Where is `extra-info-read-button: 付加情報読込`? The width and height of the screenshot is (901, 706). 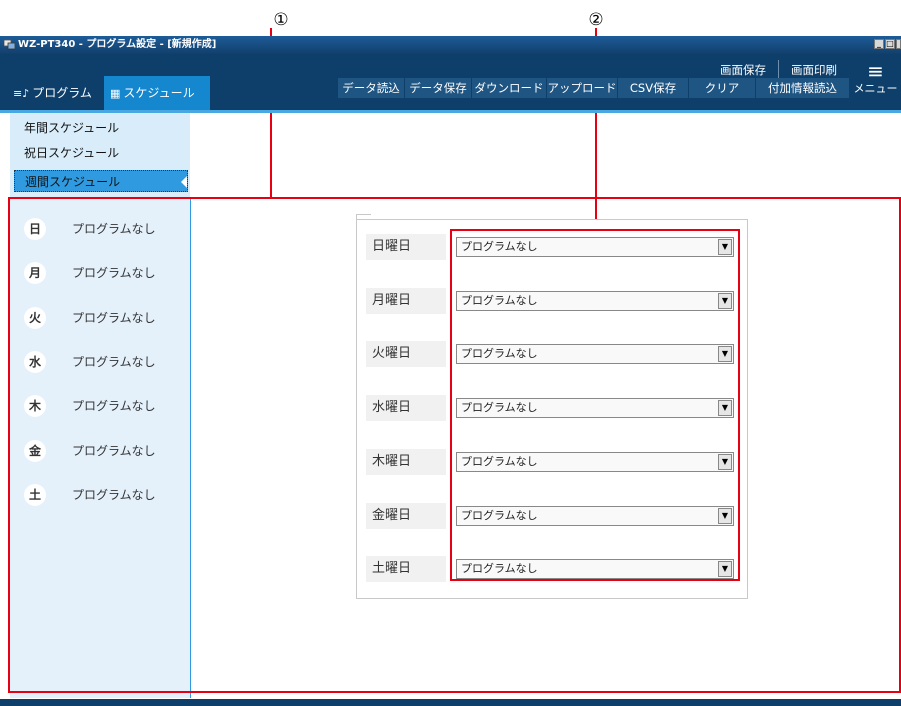
extra-info-read-button: 付加情報読込 is located at coordinates (802, 88).